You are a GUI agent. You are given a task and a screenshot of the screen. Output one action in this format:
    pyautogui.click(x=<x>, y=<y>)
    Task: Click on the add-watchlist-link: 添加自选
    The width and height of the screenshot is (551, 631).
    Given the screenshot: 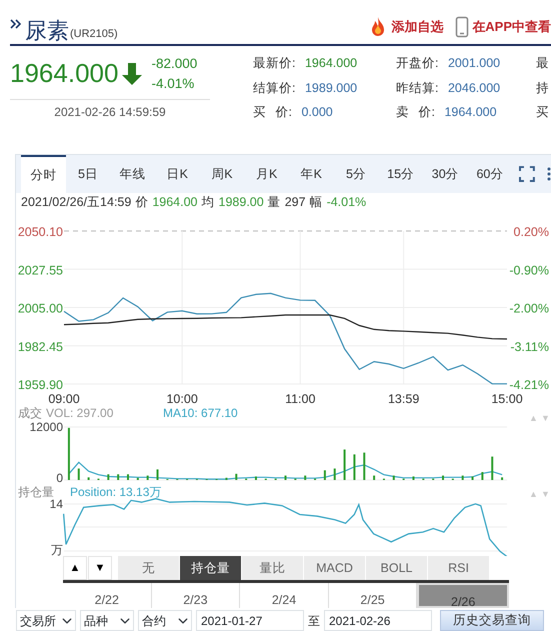 What is the action you would take?
    pyautogui.click(x=406, y=27)
    